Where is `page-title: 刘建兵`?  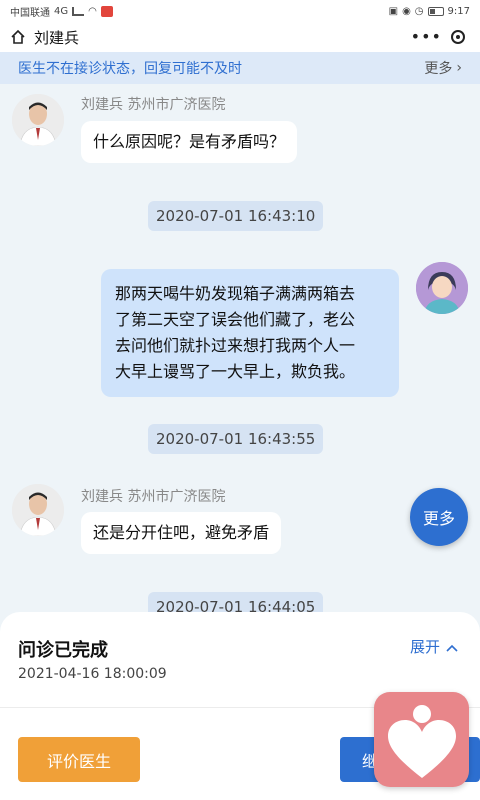
page-title: 刘建兵 is located at coordinates (57, 37).